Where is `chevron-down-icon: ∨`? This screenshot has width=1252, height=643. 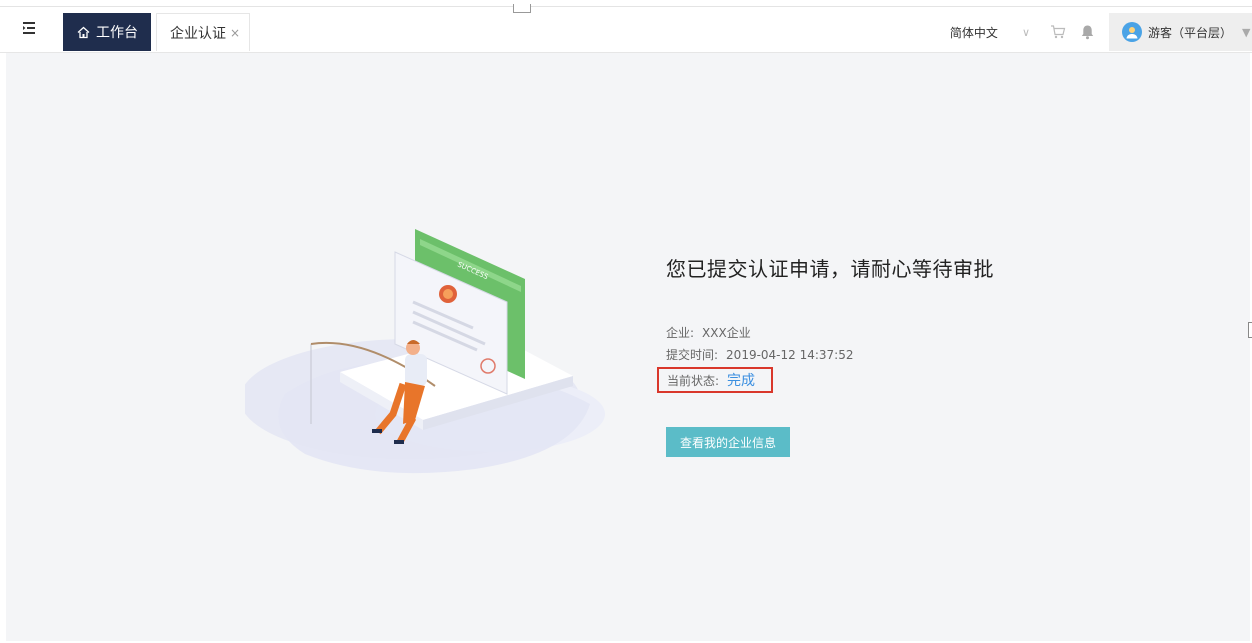 chevron-down-icon: ∨ is located at coordinates (1026, 32).